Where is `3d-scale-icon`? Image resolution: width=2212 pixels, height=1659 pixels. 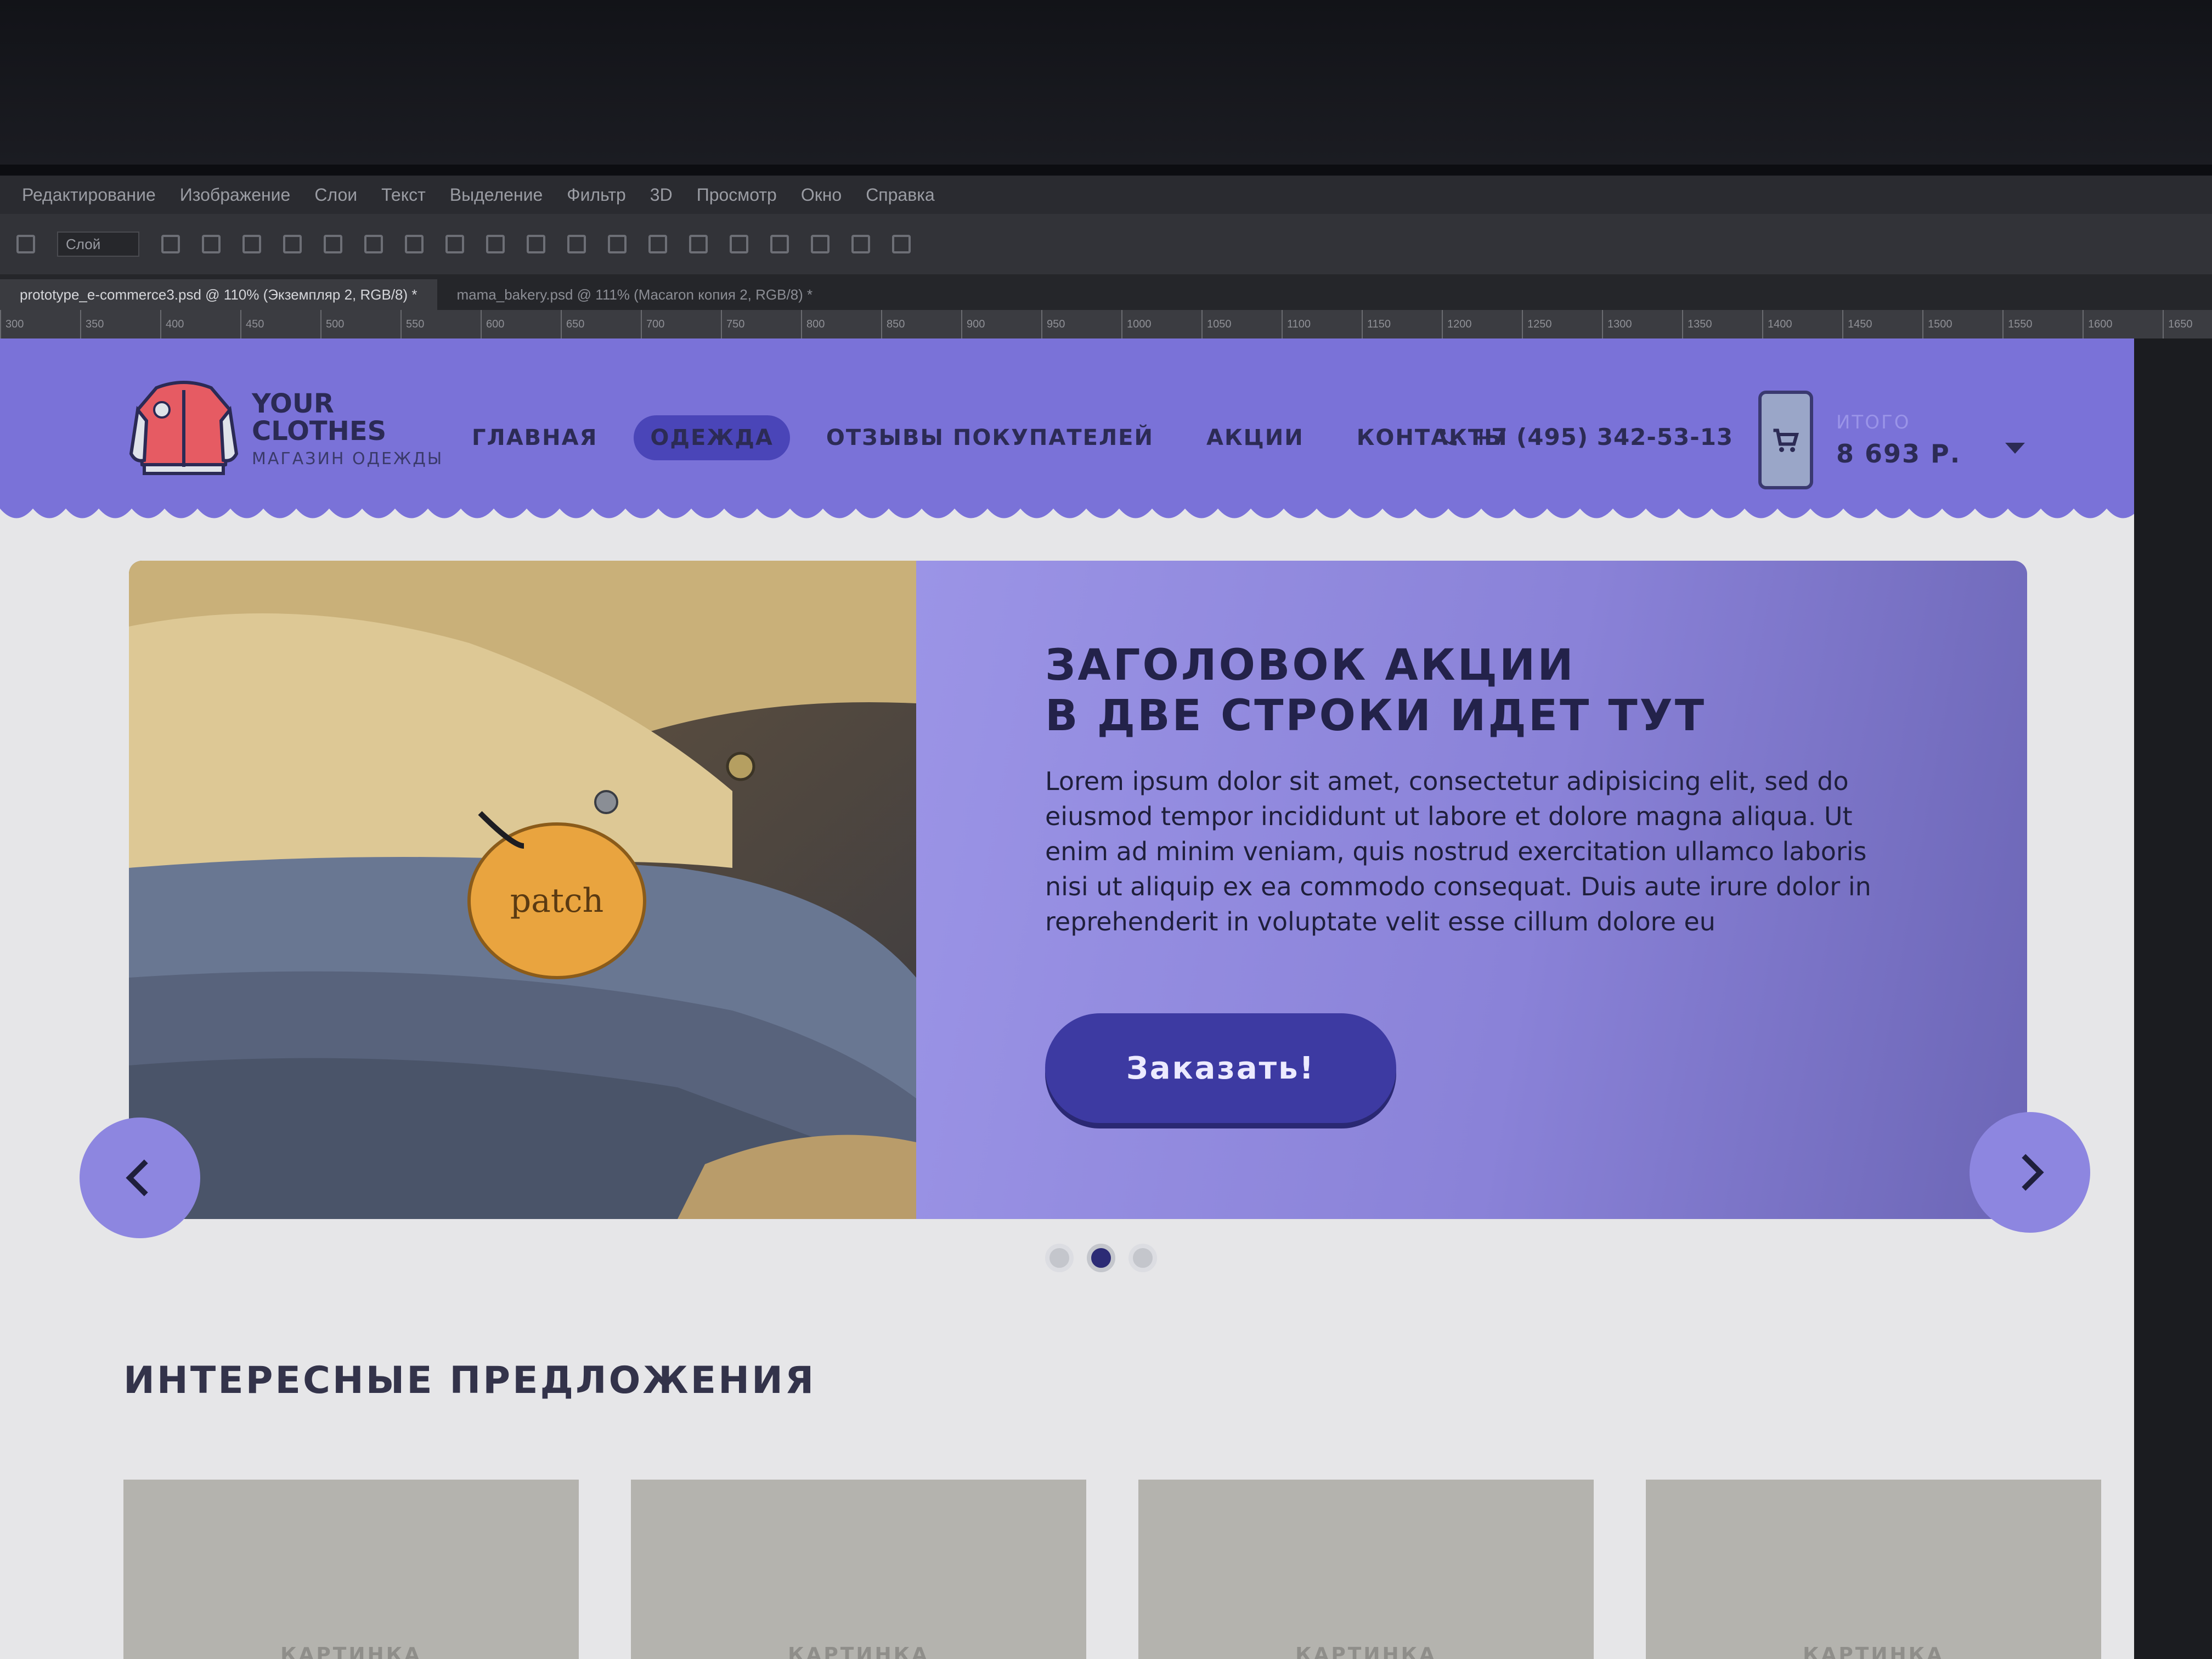
3d-scale-icon is located at coordinates (902, 244).